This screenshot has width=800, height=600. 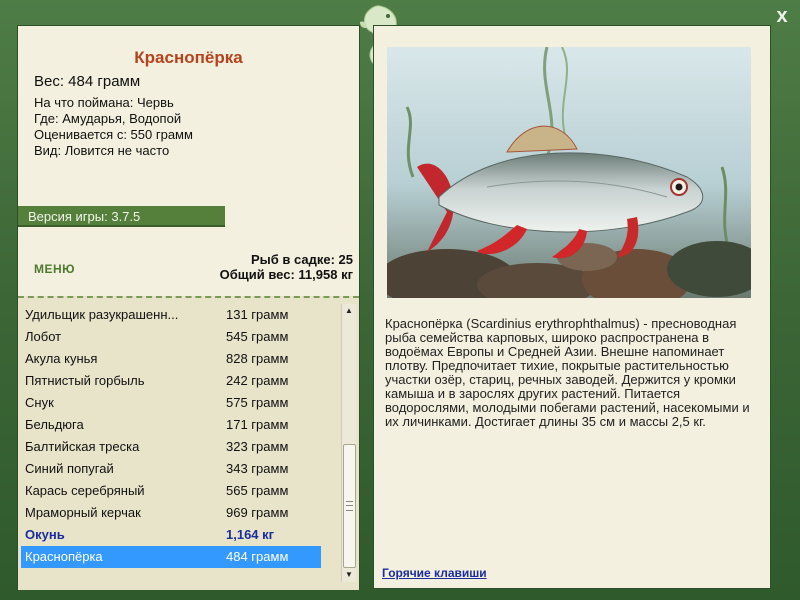 What do you see at coordinates (108, 118) in the screenshot?
I see `info-location: Где: Амударья, Водопой` at bounding box center [108, 118].